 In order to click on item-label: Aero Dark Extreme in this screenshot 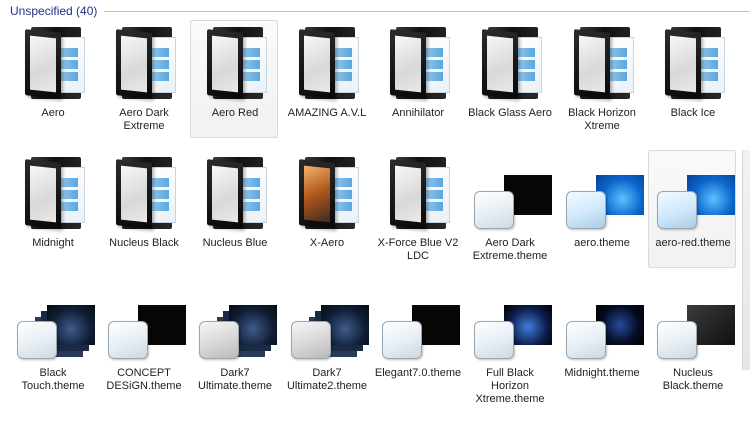, I will do `click(144, 119)`.